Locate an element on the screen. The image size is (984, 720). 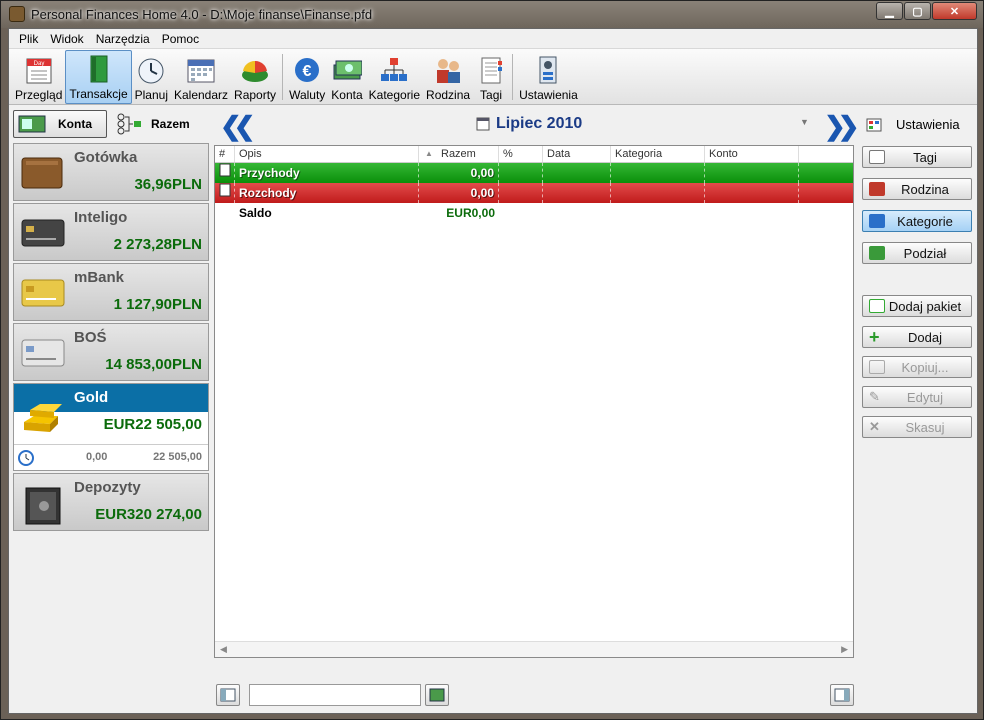
toolbar-kategorie: Kategorie is located at coordinates (394, 77).